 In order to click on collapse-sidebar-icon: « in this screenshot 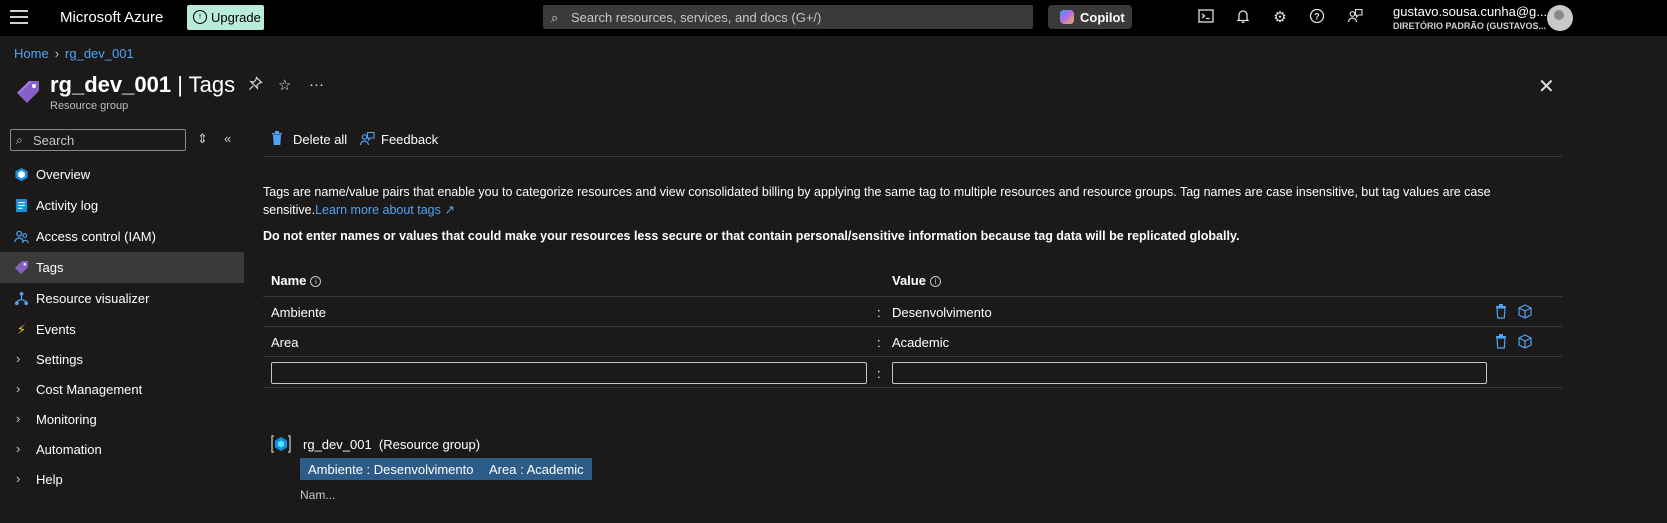, I will do `click(227, 138)`.